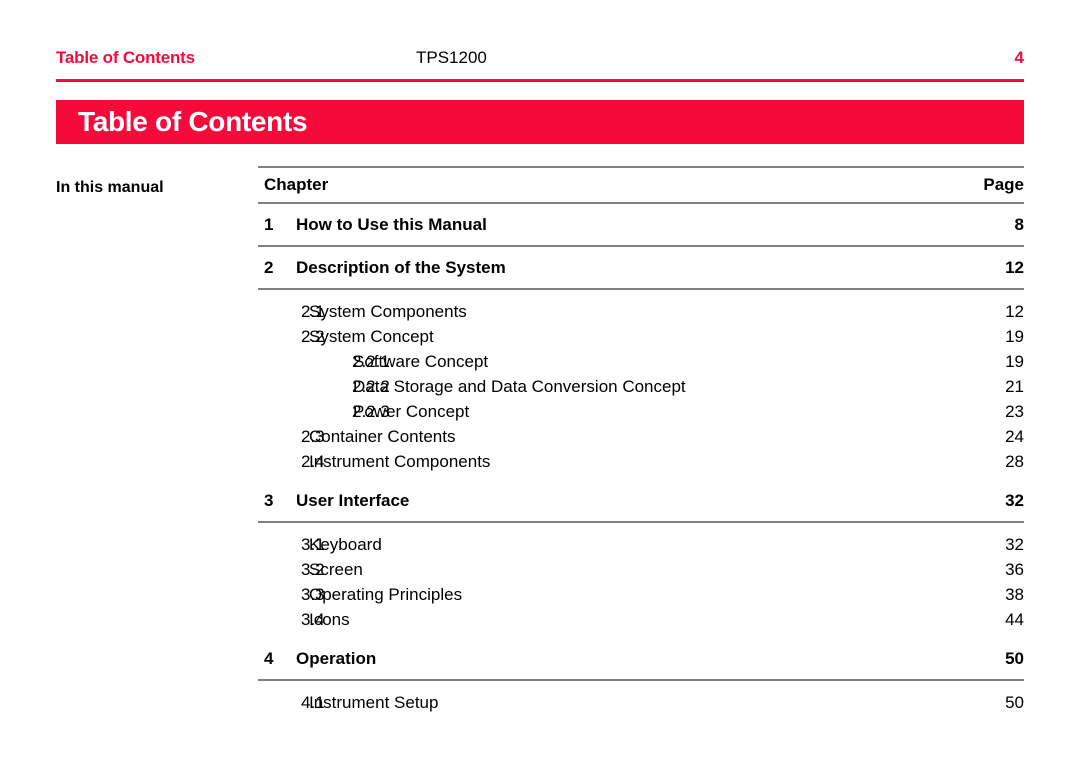  What do you see at coordinates (374, 702) in the screenshot?
I see `toc-entry-title: Instrument Setup` at bounding box center [374, 702].